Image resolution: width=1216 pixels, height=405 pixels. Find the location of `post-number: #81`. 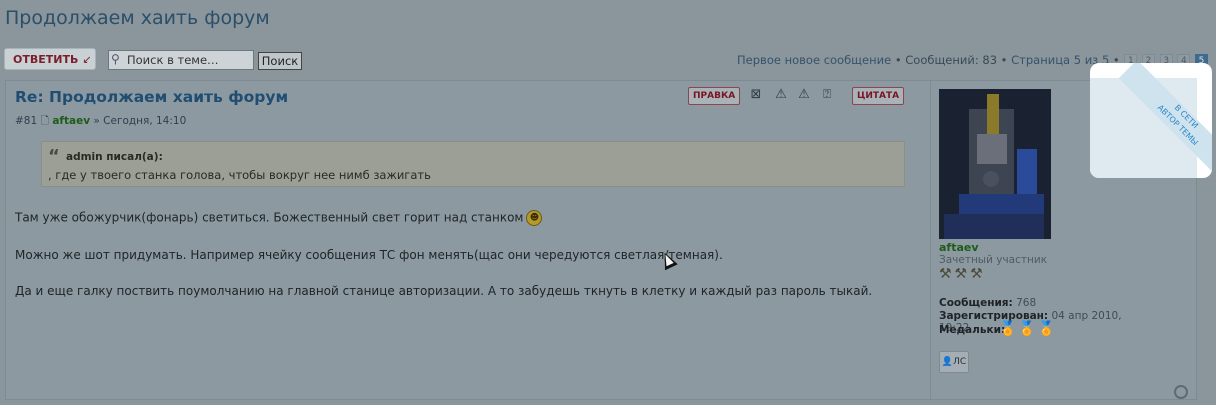

post-number: #81 is located at coordinates (26, 121).